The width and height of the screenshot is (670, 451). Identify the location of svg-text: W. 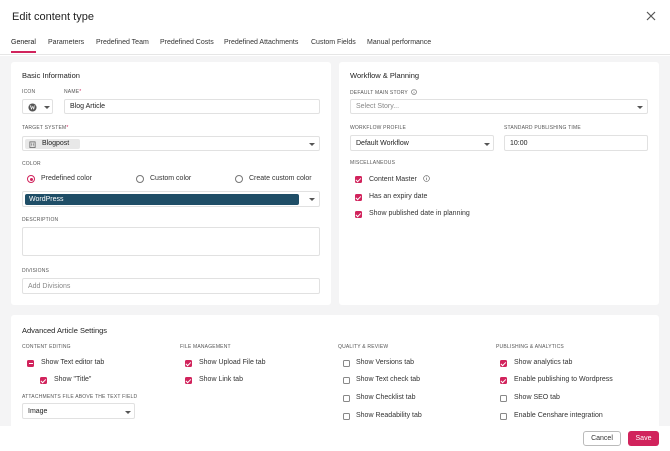
(33, 109).